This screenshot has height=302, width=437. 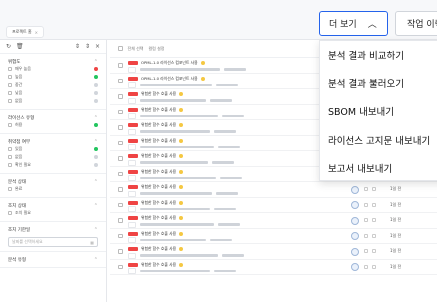 I want to click on filter-option: 있음, so click(x=53, y=149).